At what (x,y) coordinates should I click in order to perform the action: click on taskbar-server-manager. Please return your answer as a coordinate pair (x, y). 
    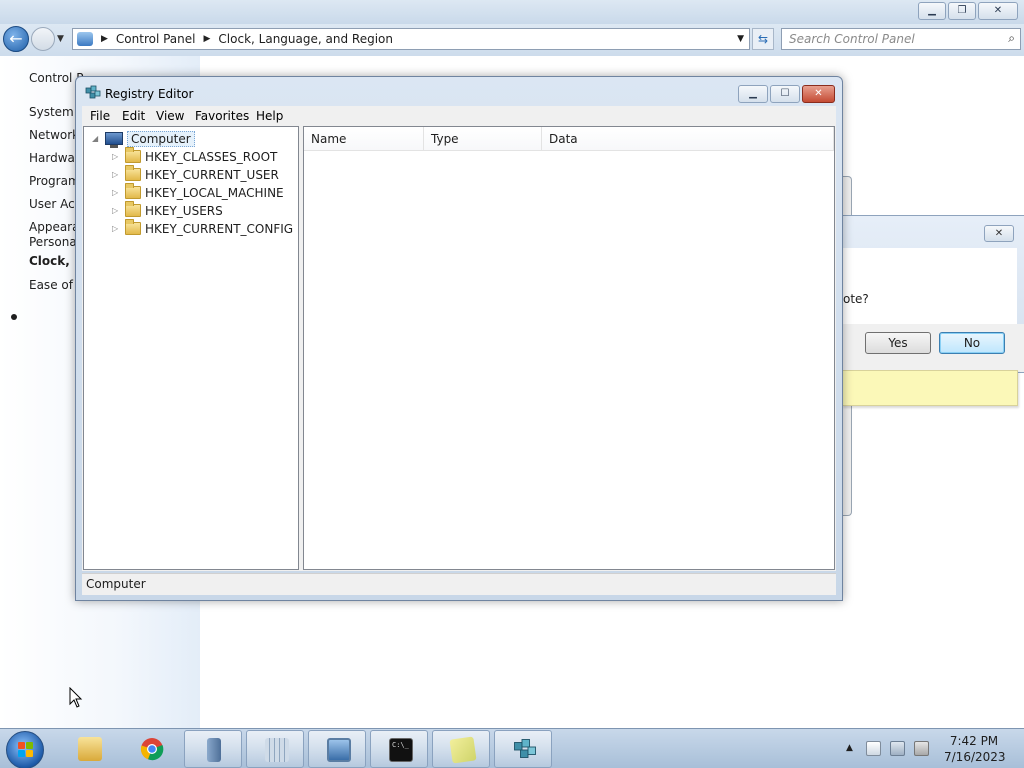
    Looking at the image, I should click on (213, 749).